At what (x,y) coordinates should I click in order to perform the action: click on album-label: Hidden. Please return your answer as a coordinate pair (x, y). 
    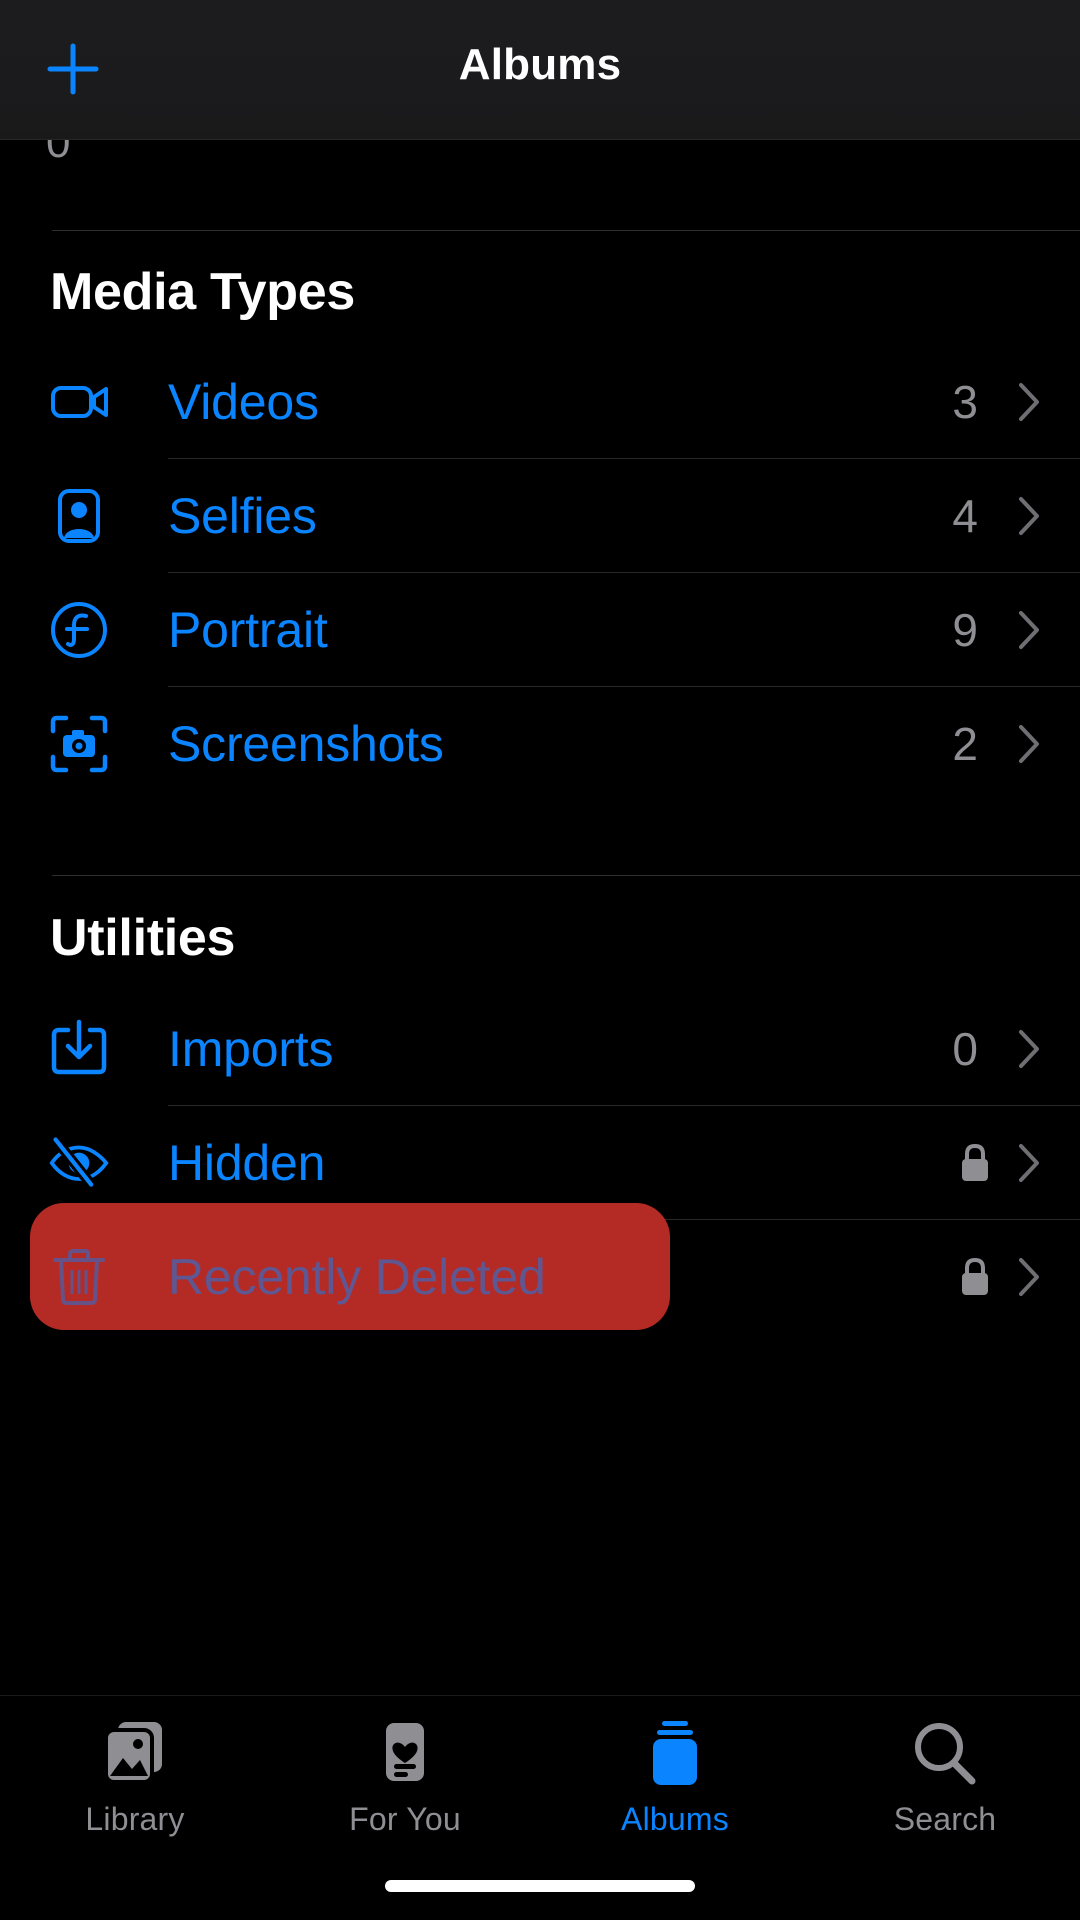
    Looking at the image, I should click on (247, 1163).